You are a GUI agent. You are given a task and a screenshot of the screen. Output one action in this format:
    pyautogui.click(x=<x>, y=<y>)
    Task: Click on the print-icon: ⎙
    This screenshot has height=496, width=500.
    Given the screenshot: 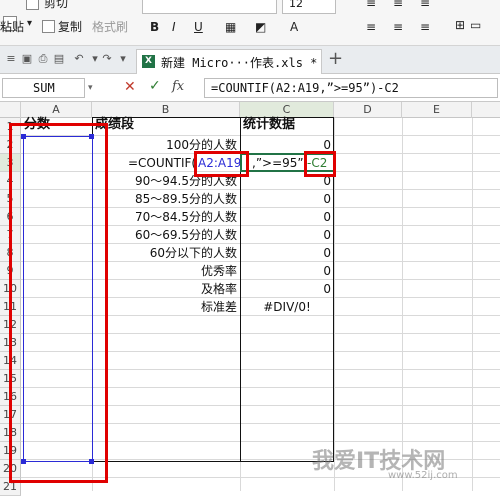 What is the action you would take?
    pyautogui.click(x=43, y=59)
    